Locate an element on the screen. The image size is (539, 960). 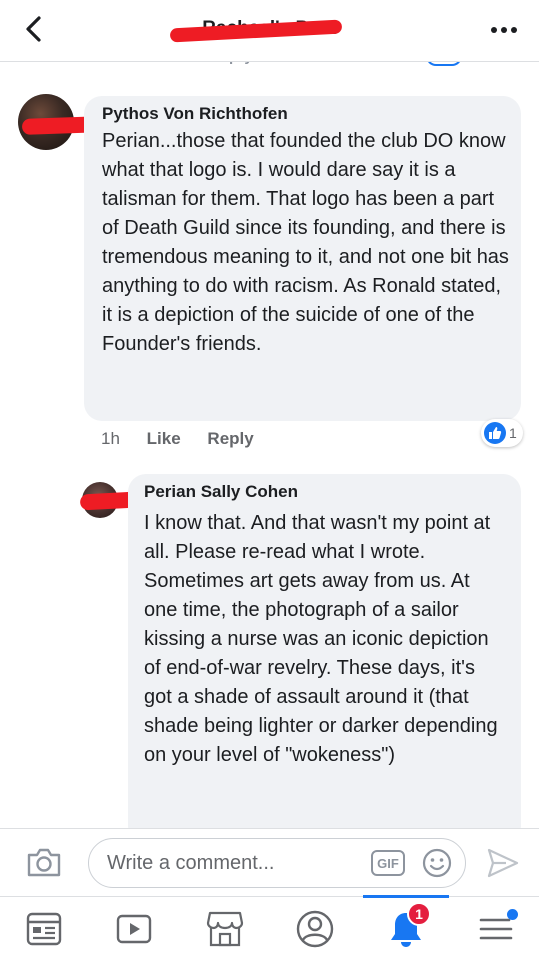
more-dots-icon is located at coordinates (504, 30).